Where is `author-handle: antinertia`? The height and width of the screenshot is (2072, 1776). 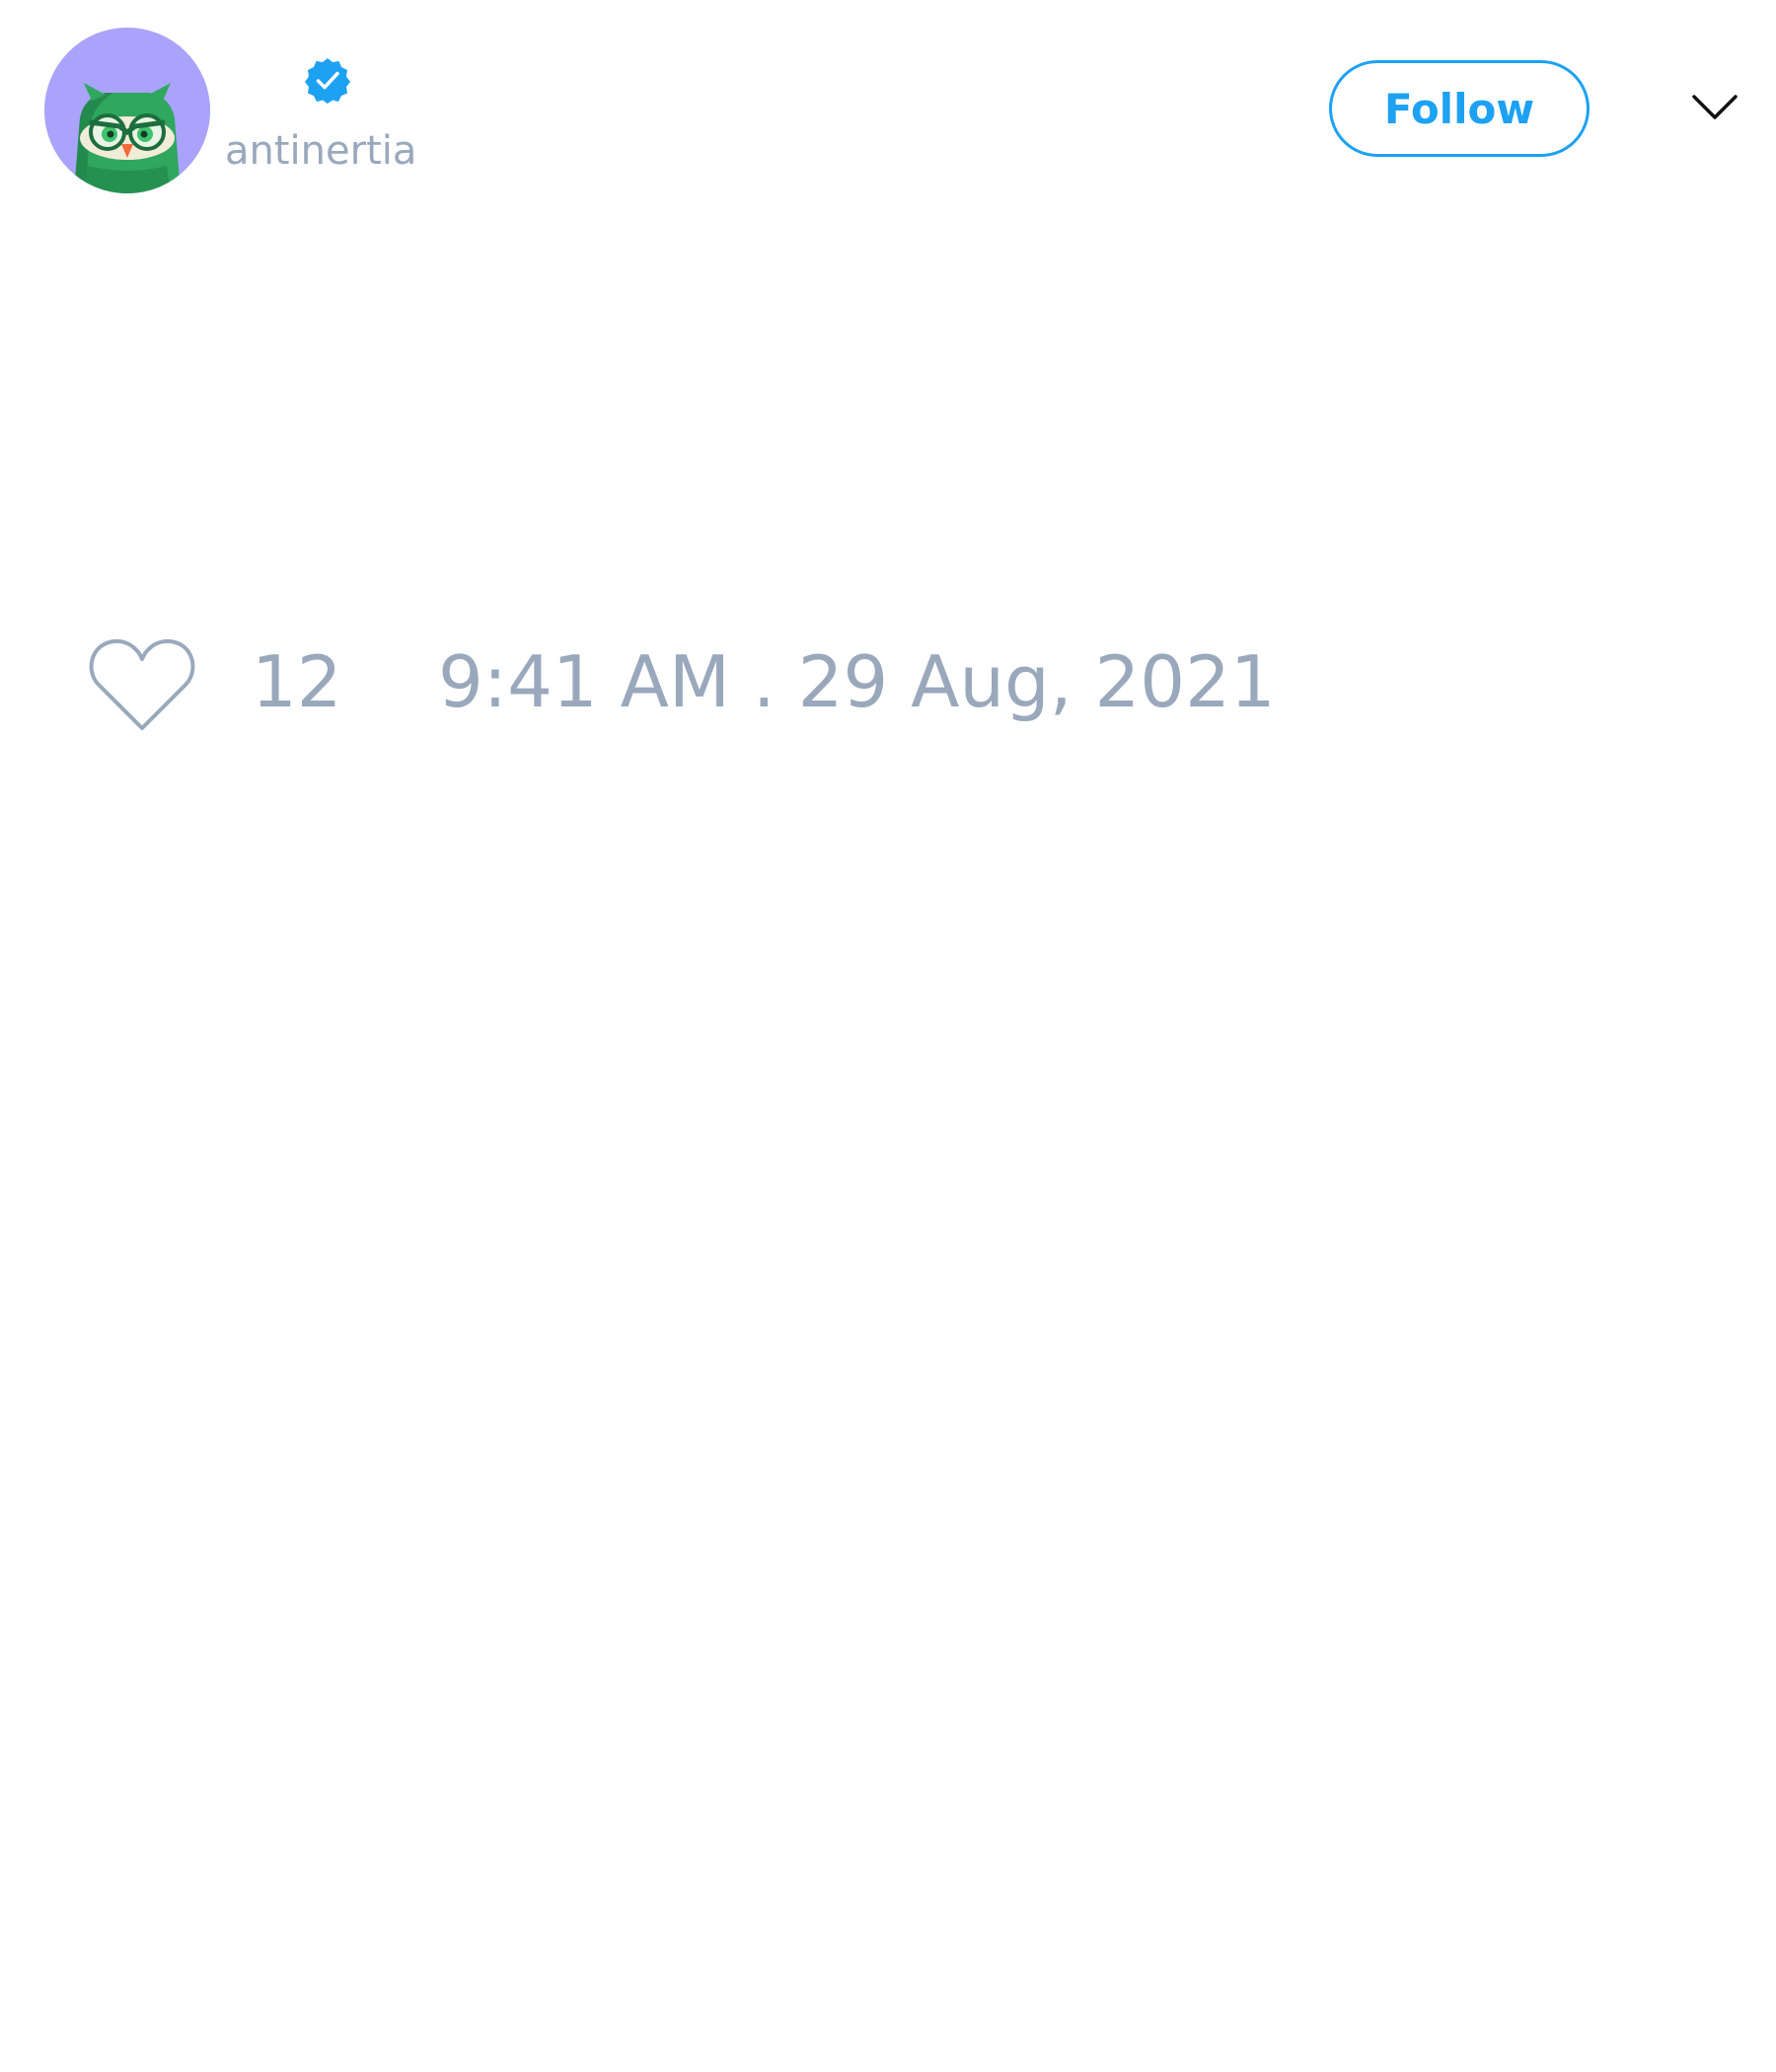
author-handle: antinertia is located at coordinates (320, 151).